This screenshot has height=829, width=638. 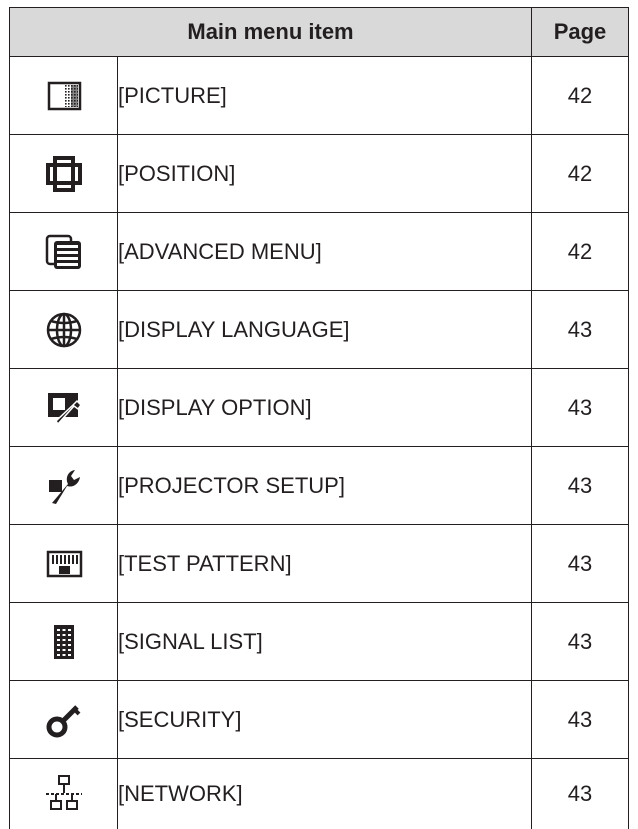 I want to click on table-row: [DISPLAY LANGUAGE] 43, so click(x=319, y=330).